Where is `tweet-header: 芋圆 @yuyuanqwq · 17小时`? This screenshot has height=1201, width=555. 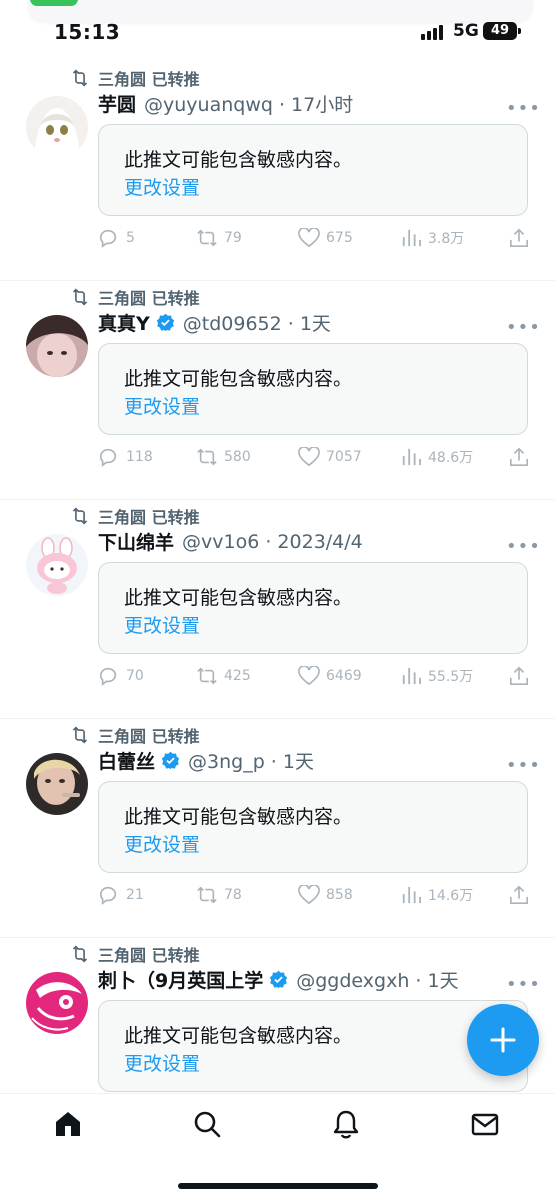
tweet-header: 芋圆 @yuyuanqwq · 17小时 is located at coordinates (225, 103).